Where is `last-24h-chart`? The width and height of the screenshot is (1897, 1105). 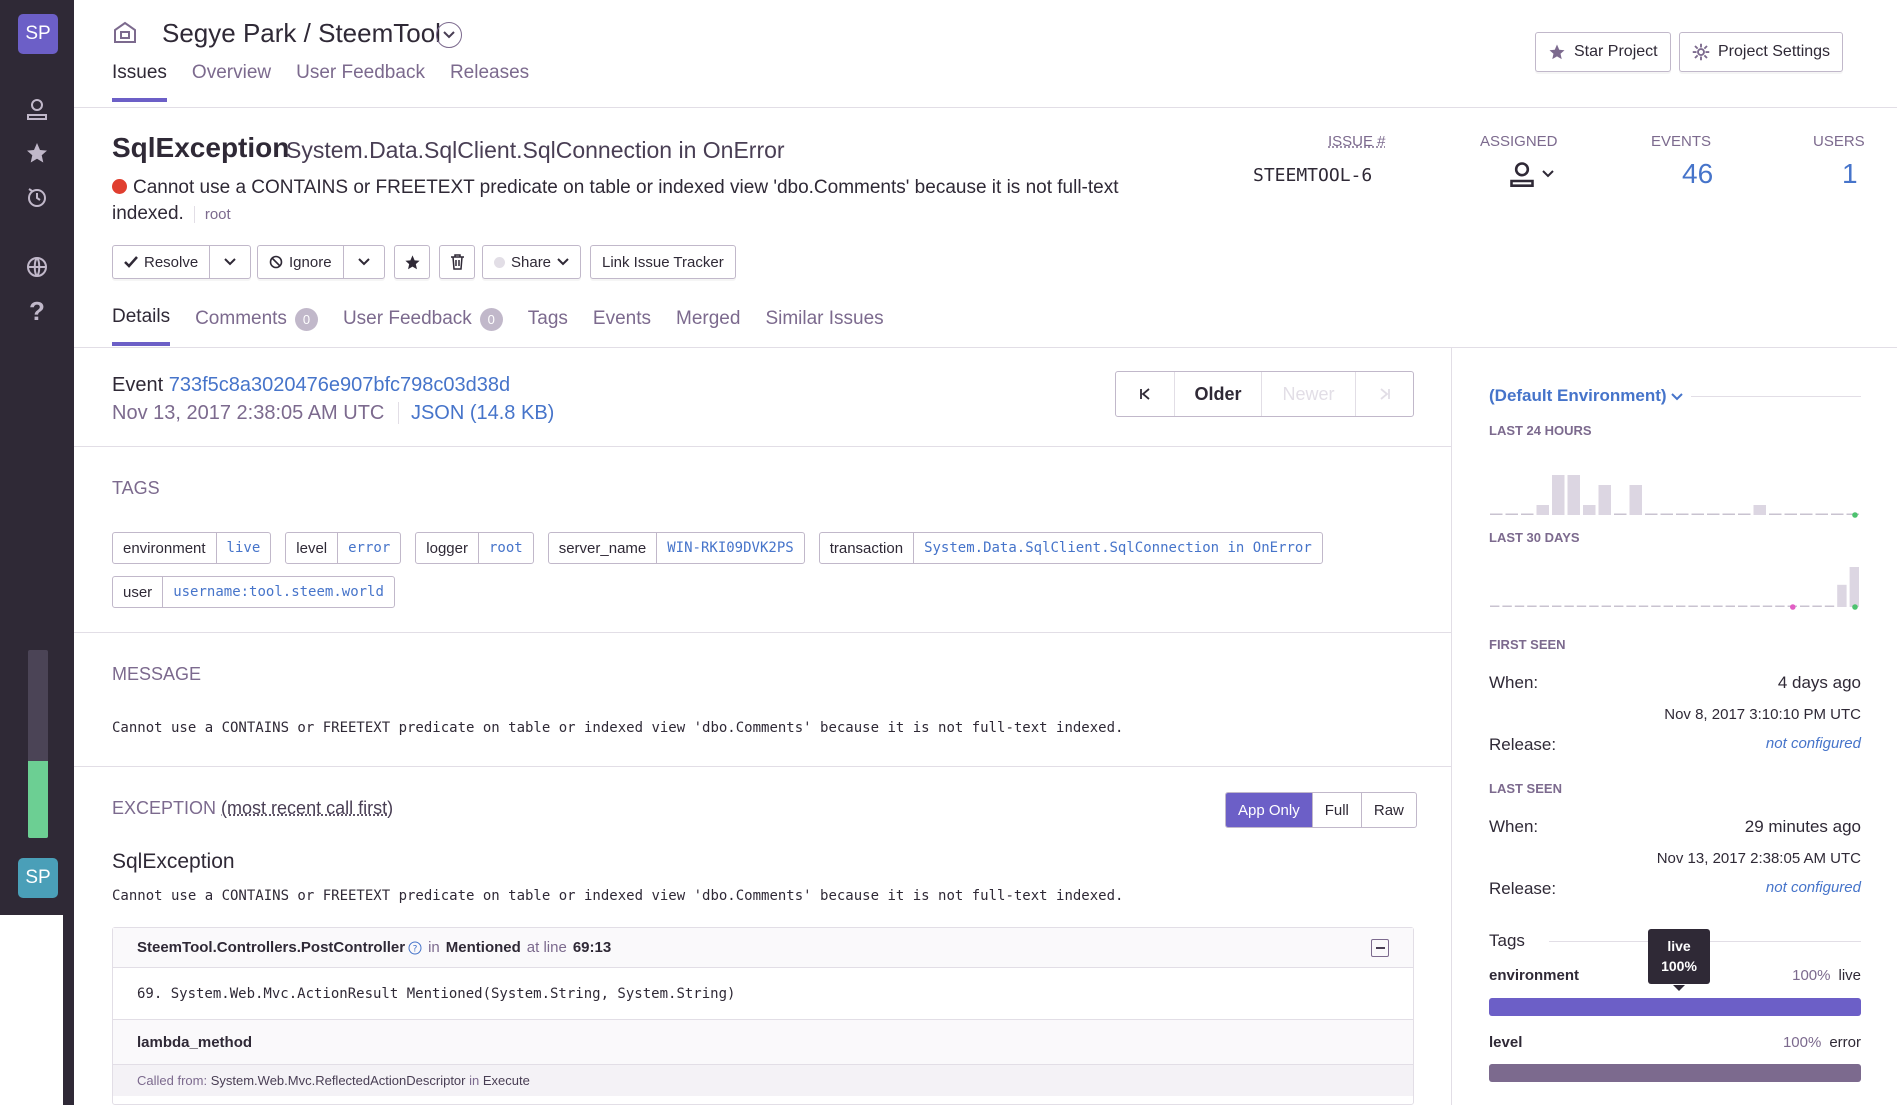
last-24h-chart is located at coordinates (1675, 493).